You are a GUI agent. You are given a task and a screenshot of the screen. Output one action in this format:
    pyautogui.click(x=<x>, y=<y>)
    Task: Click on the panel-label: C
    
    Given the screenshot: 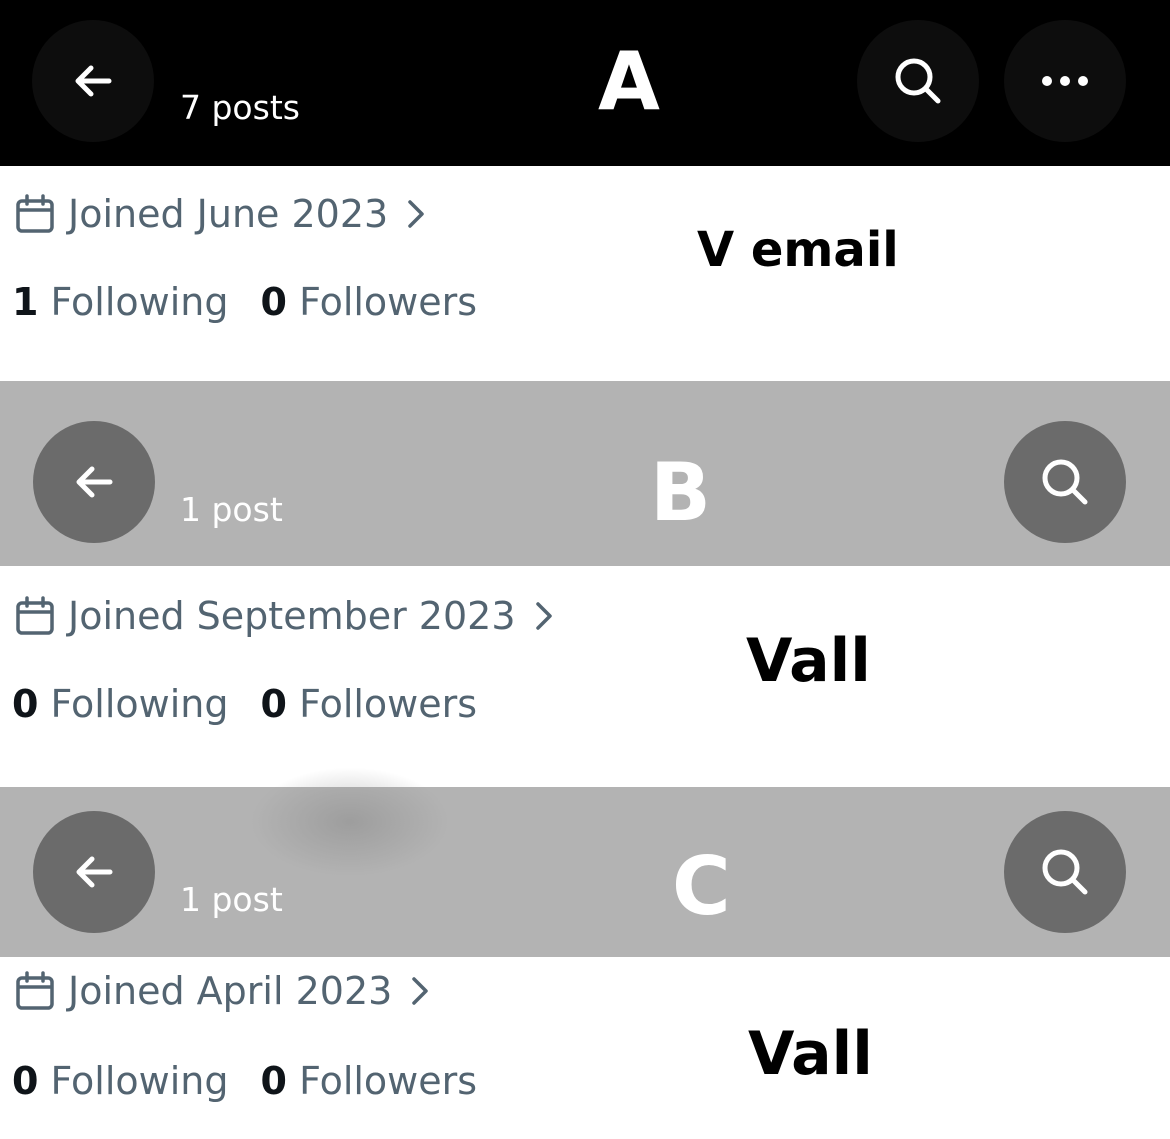 What is the action you would take?
    pyautogui.click(x=701, y=886)
    